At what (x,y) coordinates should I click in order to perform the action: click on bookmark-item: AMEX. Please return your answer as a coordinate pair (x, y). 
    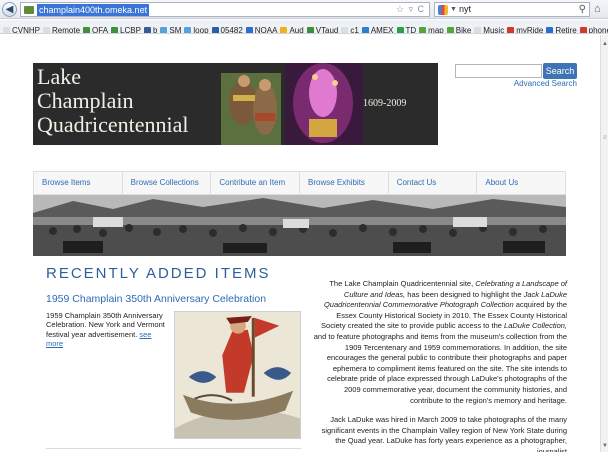
    Looking at the image, I should click on (377, 29).